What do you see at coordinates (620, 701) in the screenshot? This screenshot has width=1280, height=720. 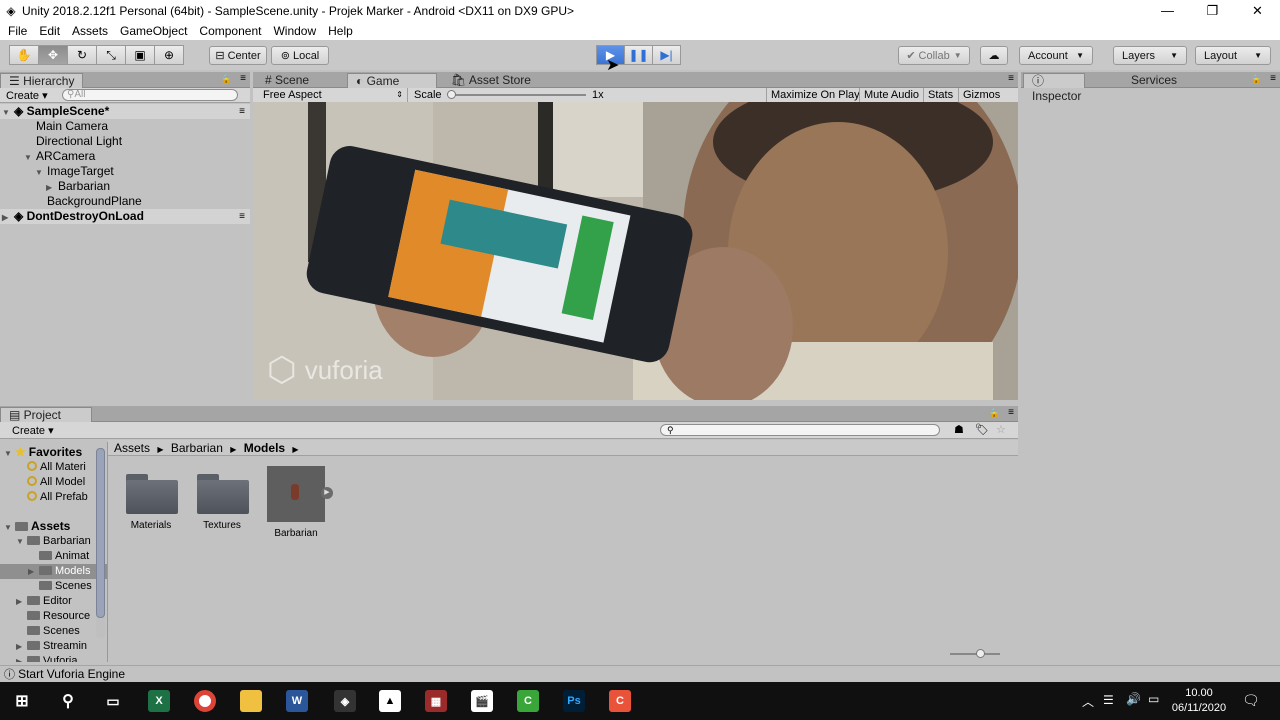 I see `recorder-icon: C` at bounding box center [620, 701].